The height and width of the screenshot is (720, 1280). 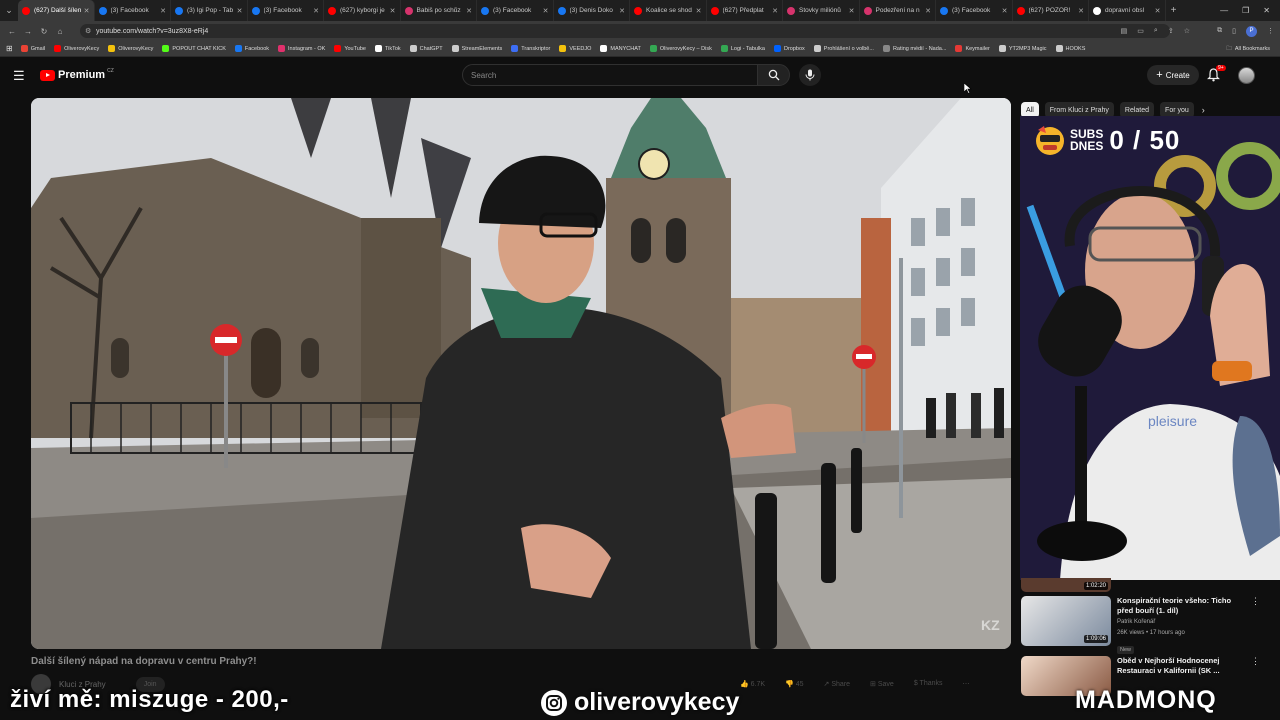 What do you see at coordinates (251, 48) in the screenshot?
I see `bookmark-item: Facebook` at bounding box center [251, 48].